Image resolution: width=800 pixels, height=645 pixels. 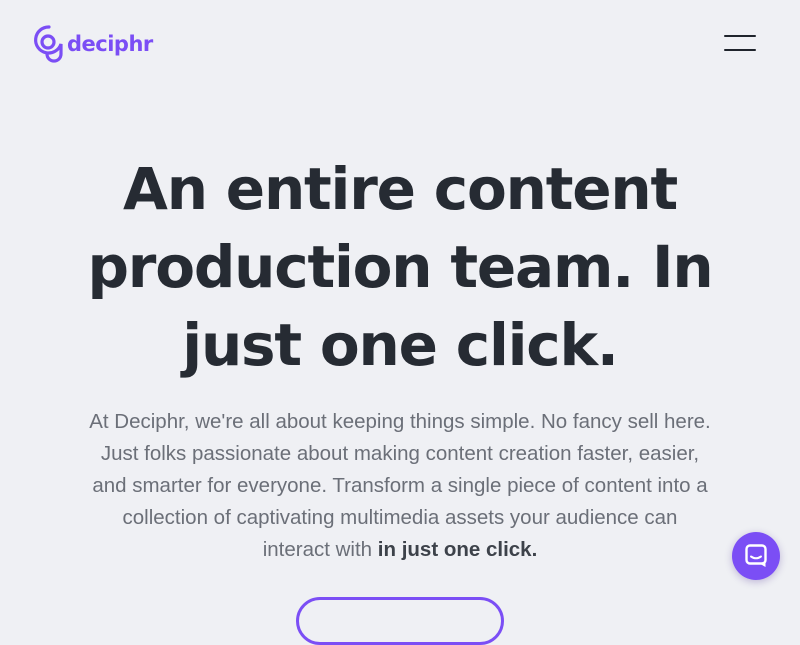 I want to click on deciphr-logo-icon, so click(x=48, y=44).